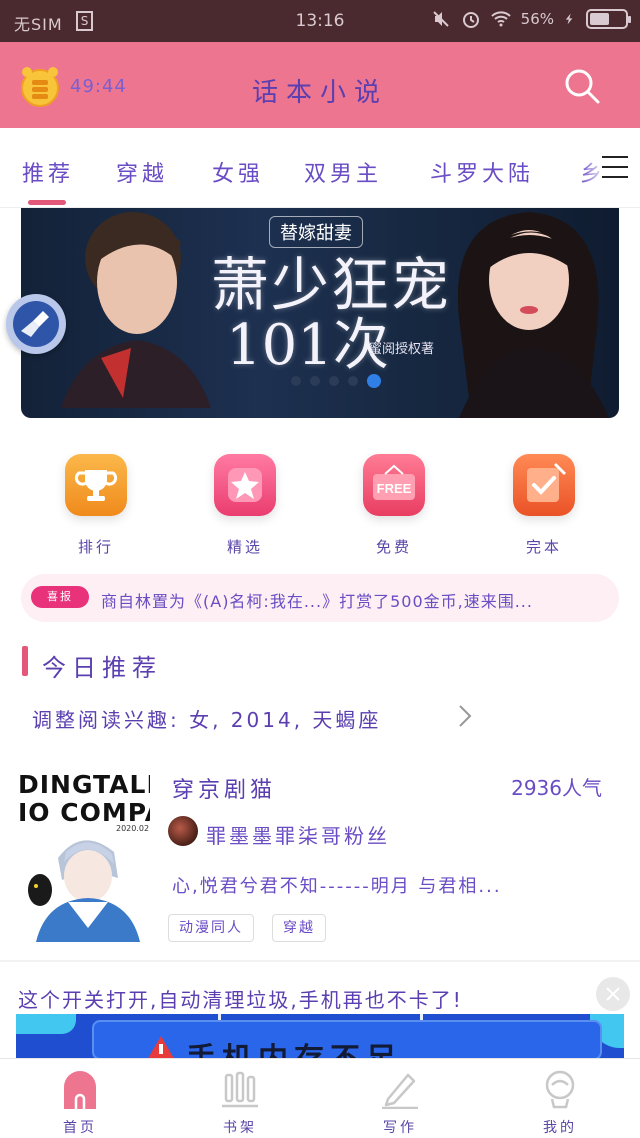  What do you see at coordinates (393, 547) in the screenshot?
I see `free-label: 免费` at bounding box center [393, 547].